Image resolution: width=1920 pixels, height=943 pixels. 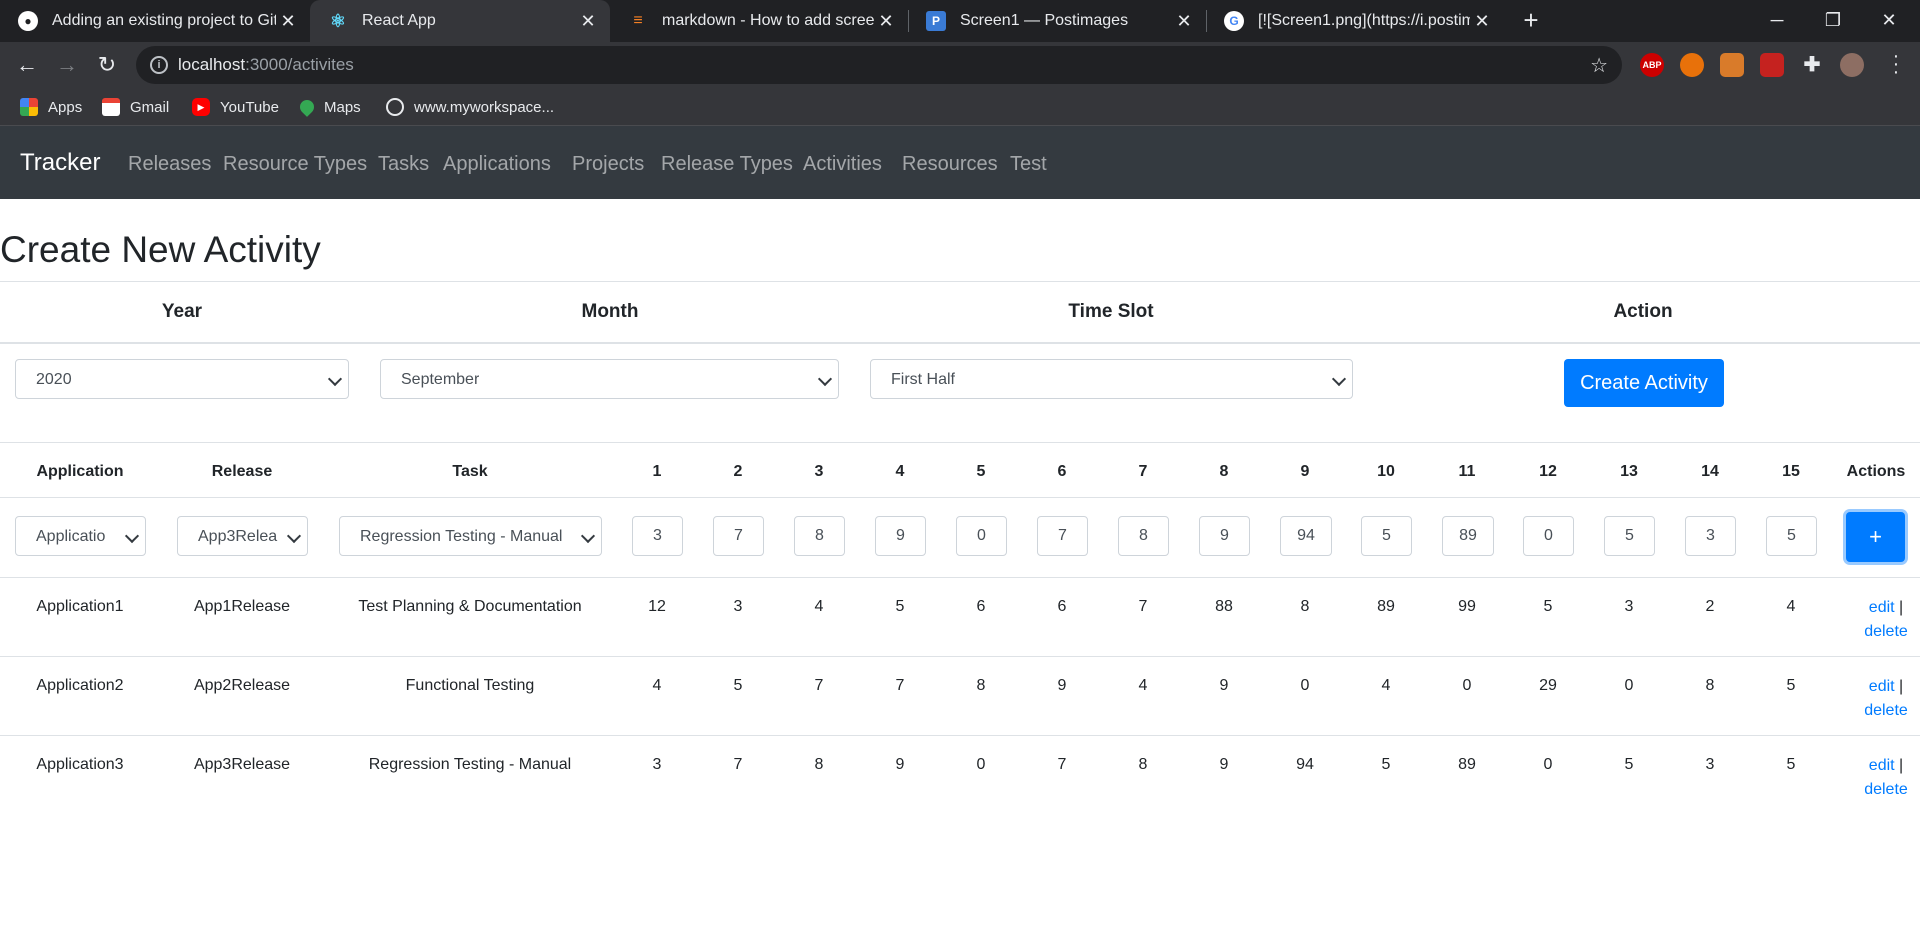 What do you see at coordinates (1644, 383) in the screenshot?
I see `create-activity-button: Create Activity` at bounding box center [1644, 383].